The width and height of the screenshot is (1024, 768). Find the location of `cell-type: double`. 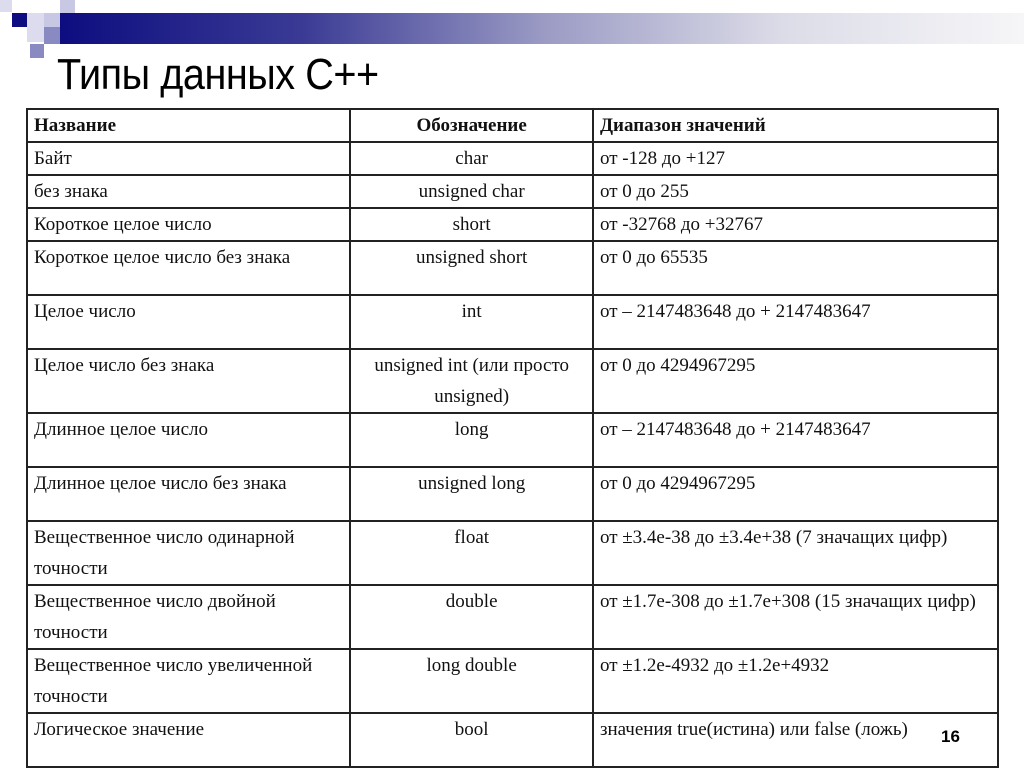

cell-type: double is located at coordinates (471, 617).